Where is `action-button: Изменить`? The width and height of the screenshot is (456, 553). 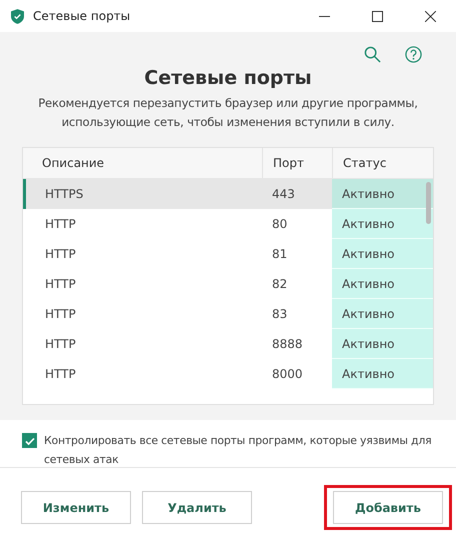
action-button: Изменить is located at coordinates (76, 507).